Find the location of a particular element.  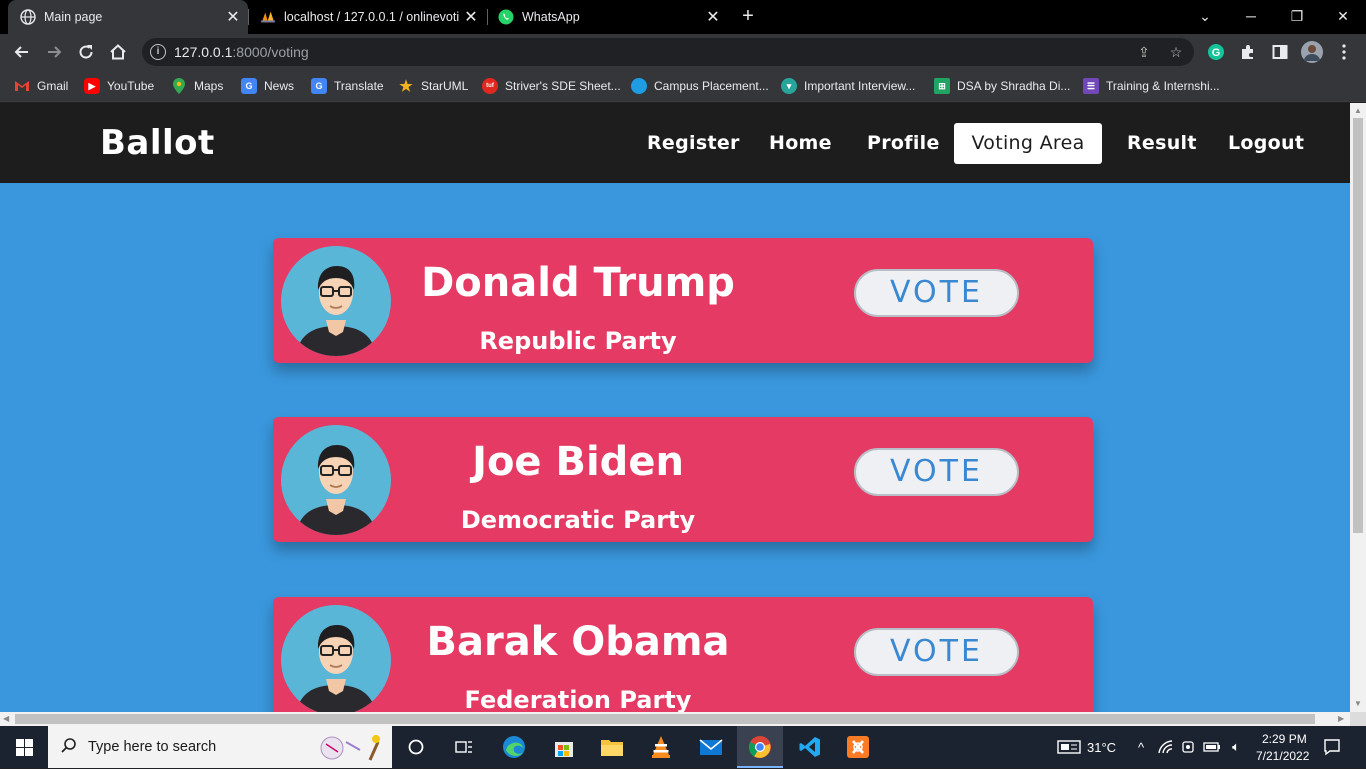

nav-voting-area: Voting Area is located at coordinates (1028, 143).